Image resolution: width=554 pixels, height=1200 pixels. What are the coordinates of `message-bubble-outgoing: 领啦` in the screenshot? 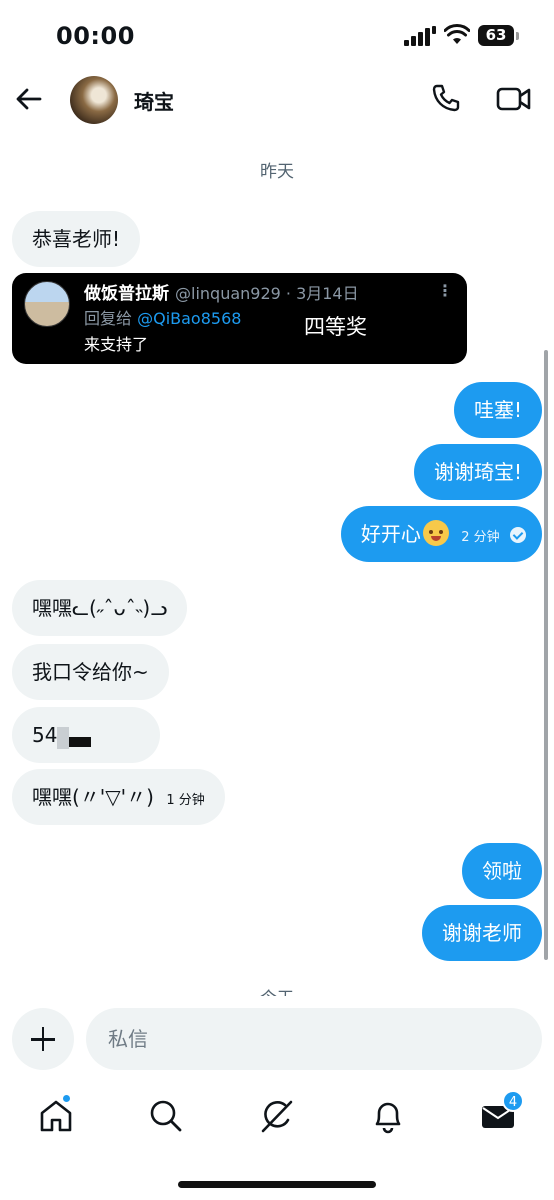 It's located at (502, 871).